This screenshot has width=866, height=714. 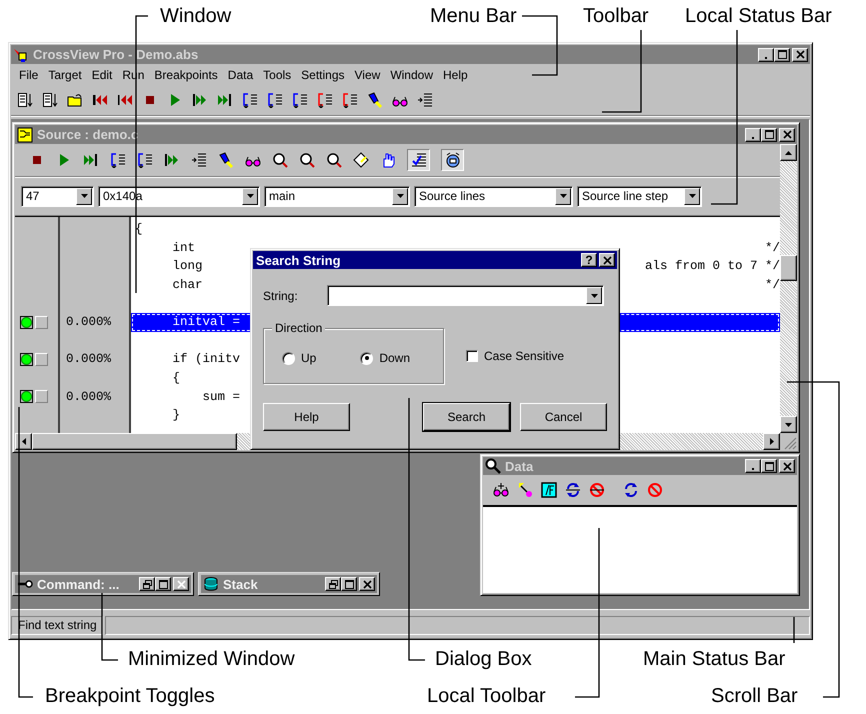 What do you see at coordinates (75, 100) in the screenshot?
I see `folder-icon` at bounding box center [75, 100].